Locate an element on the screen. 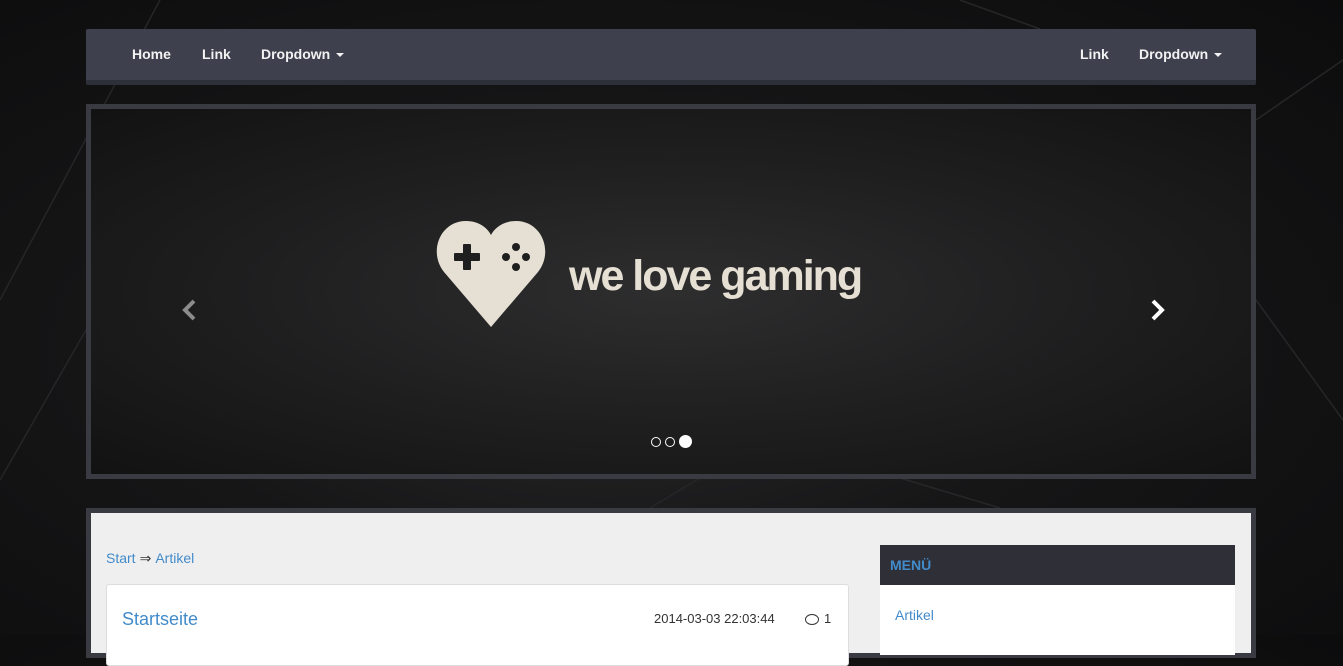 This screenshot has height=666, width=1343. comment-count: 1 is located at coordinates (818, 618).